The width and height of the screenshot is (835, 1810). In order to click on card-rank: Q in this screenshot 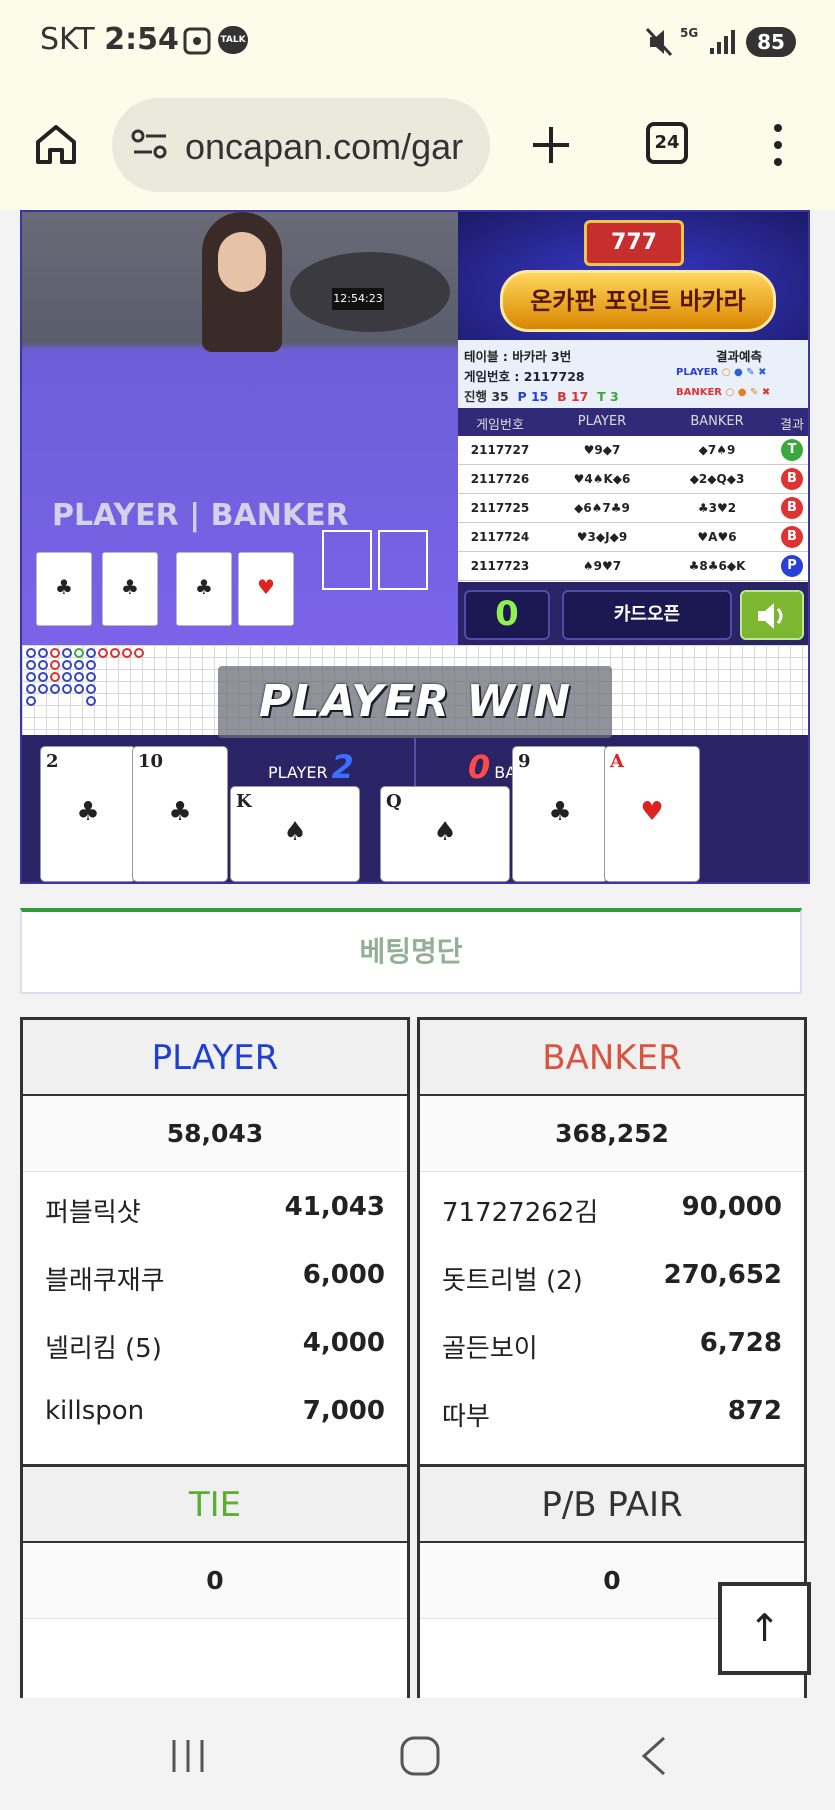, I will do `click(394, 801)`.